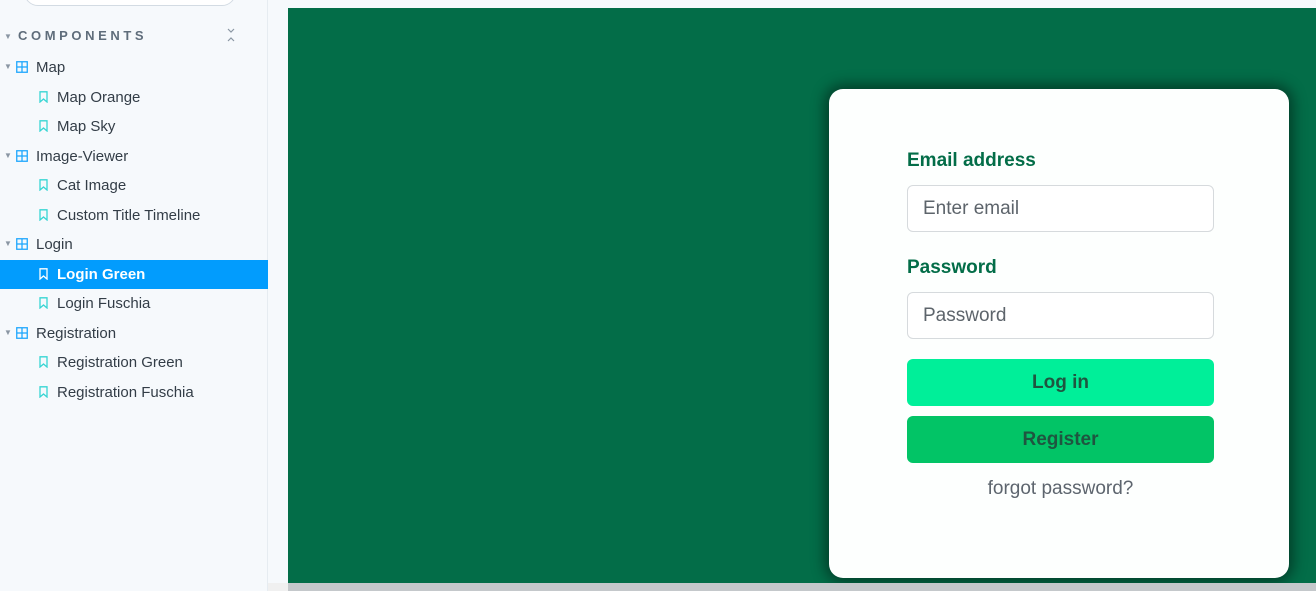  What do you see at coordinates (82, 156) in the screenshot?
I see `sidebar-folder-label: Image-Viewer` at bounding box center [82, 156].